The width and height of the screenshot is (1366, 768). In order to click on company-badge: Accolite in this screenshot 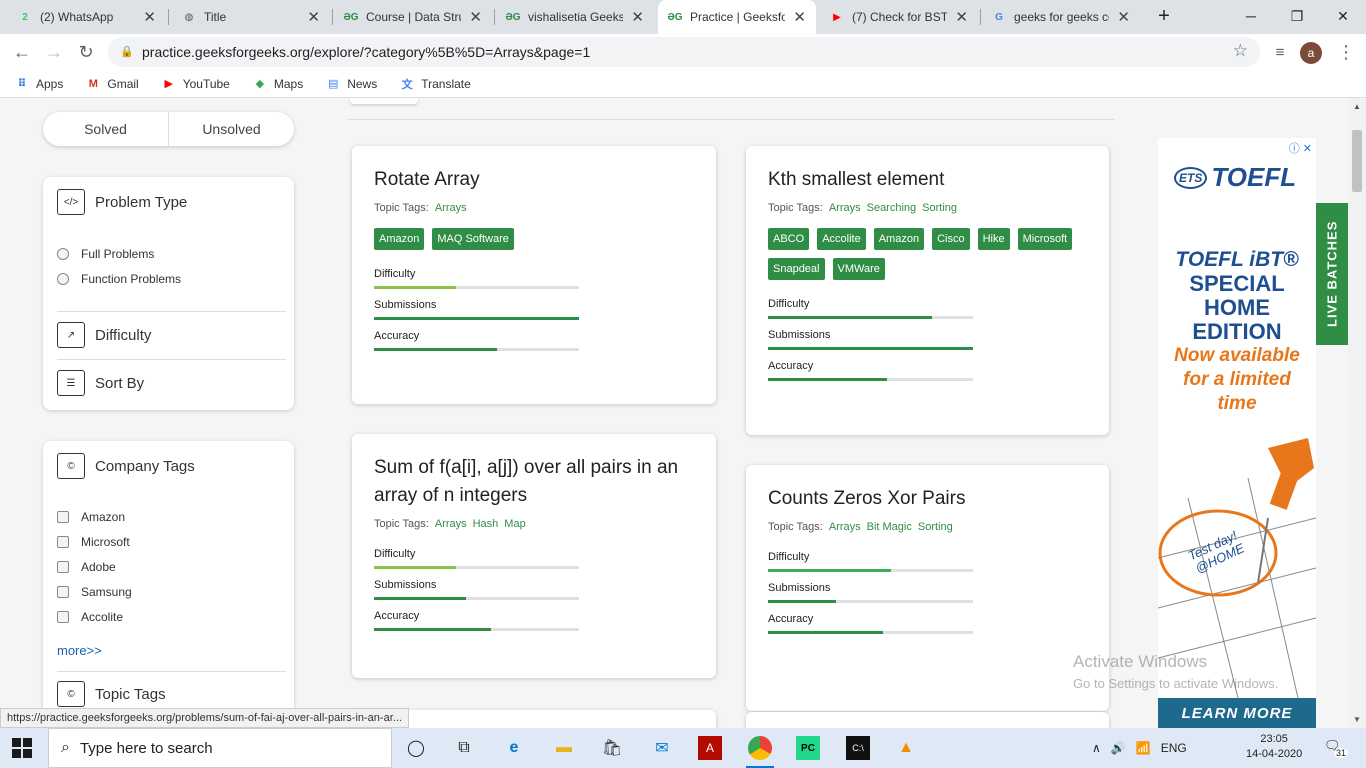, I will do `click(841, 239)`.